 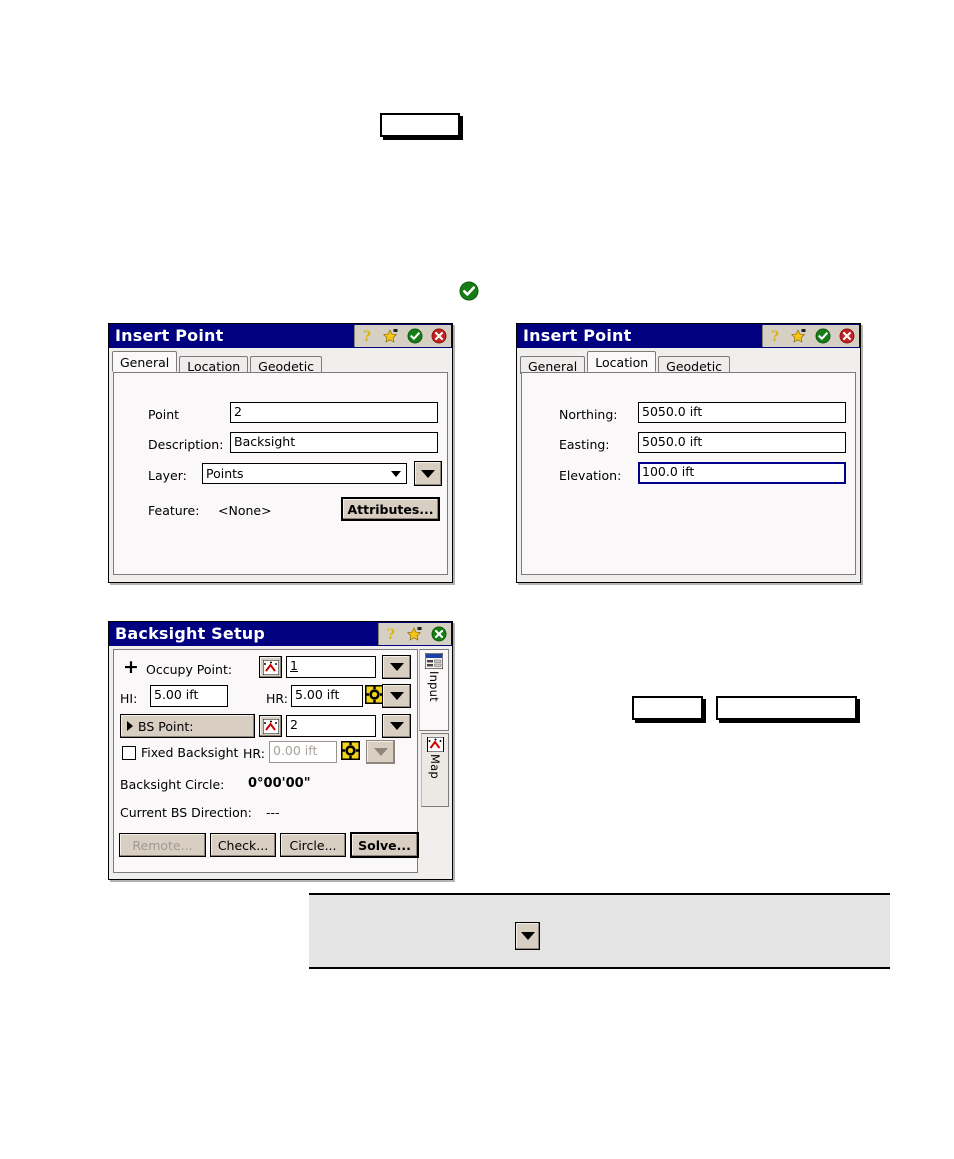 I want to click on empty-outline-box-small, so click(x=667, y=708).